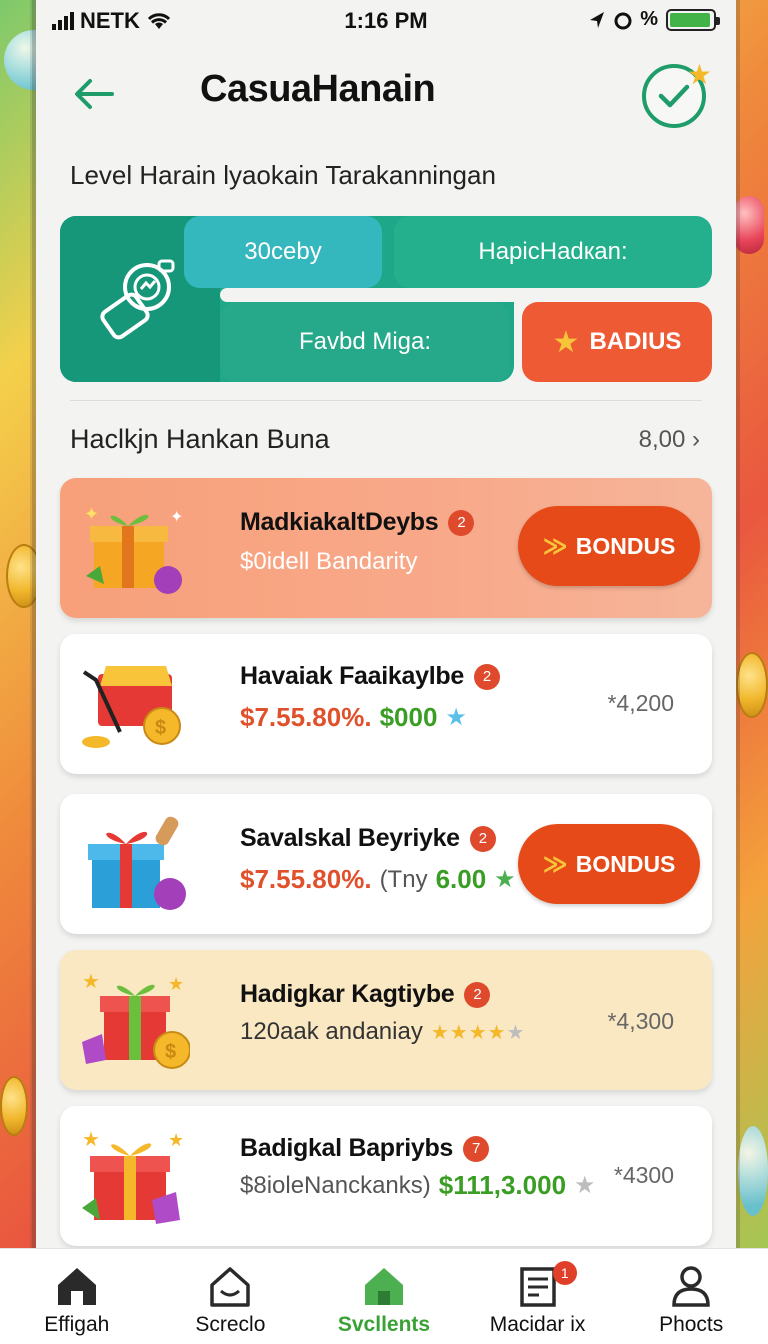 This screenshot has width=768, height=1344. I want to click on header: CasuaHanain ★, so click(386, 96).